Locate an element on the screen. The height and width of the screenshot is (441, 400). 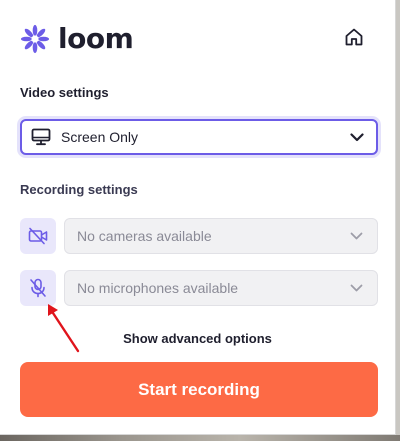
show-advanced-options-link: Show advanced options is located at coordinates (197, 338).